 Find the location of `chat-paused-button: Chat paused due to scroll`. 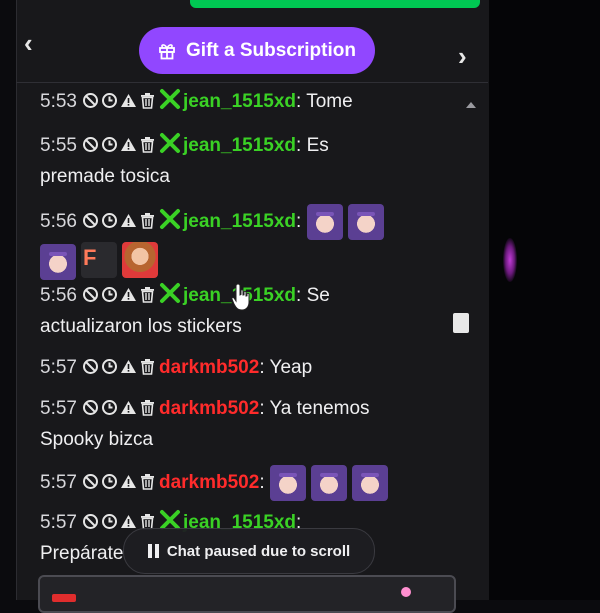

chat-paused-button: Chat paused due to scroll is located at coordinates (249, 551).